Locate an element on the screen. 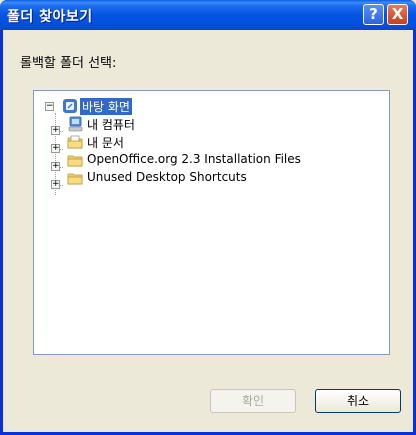 This screenshot has height=435, width=416. dialog-prompt: 롤백할 폴더 선택: is located at coordinates (68, 63).